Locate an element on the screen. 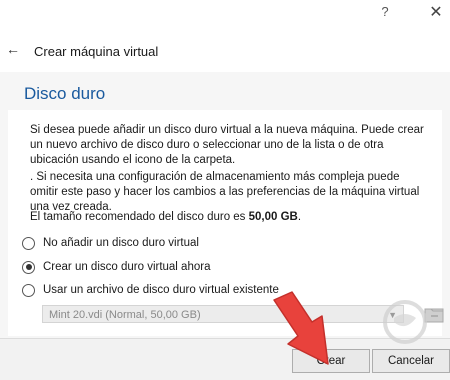  radio-label: No añadir un disco duro virtual is located at coordinates (121, 243).